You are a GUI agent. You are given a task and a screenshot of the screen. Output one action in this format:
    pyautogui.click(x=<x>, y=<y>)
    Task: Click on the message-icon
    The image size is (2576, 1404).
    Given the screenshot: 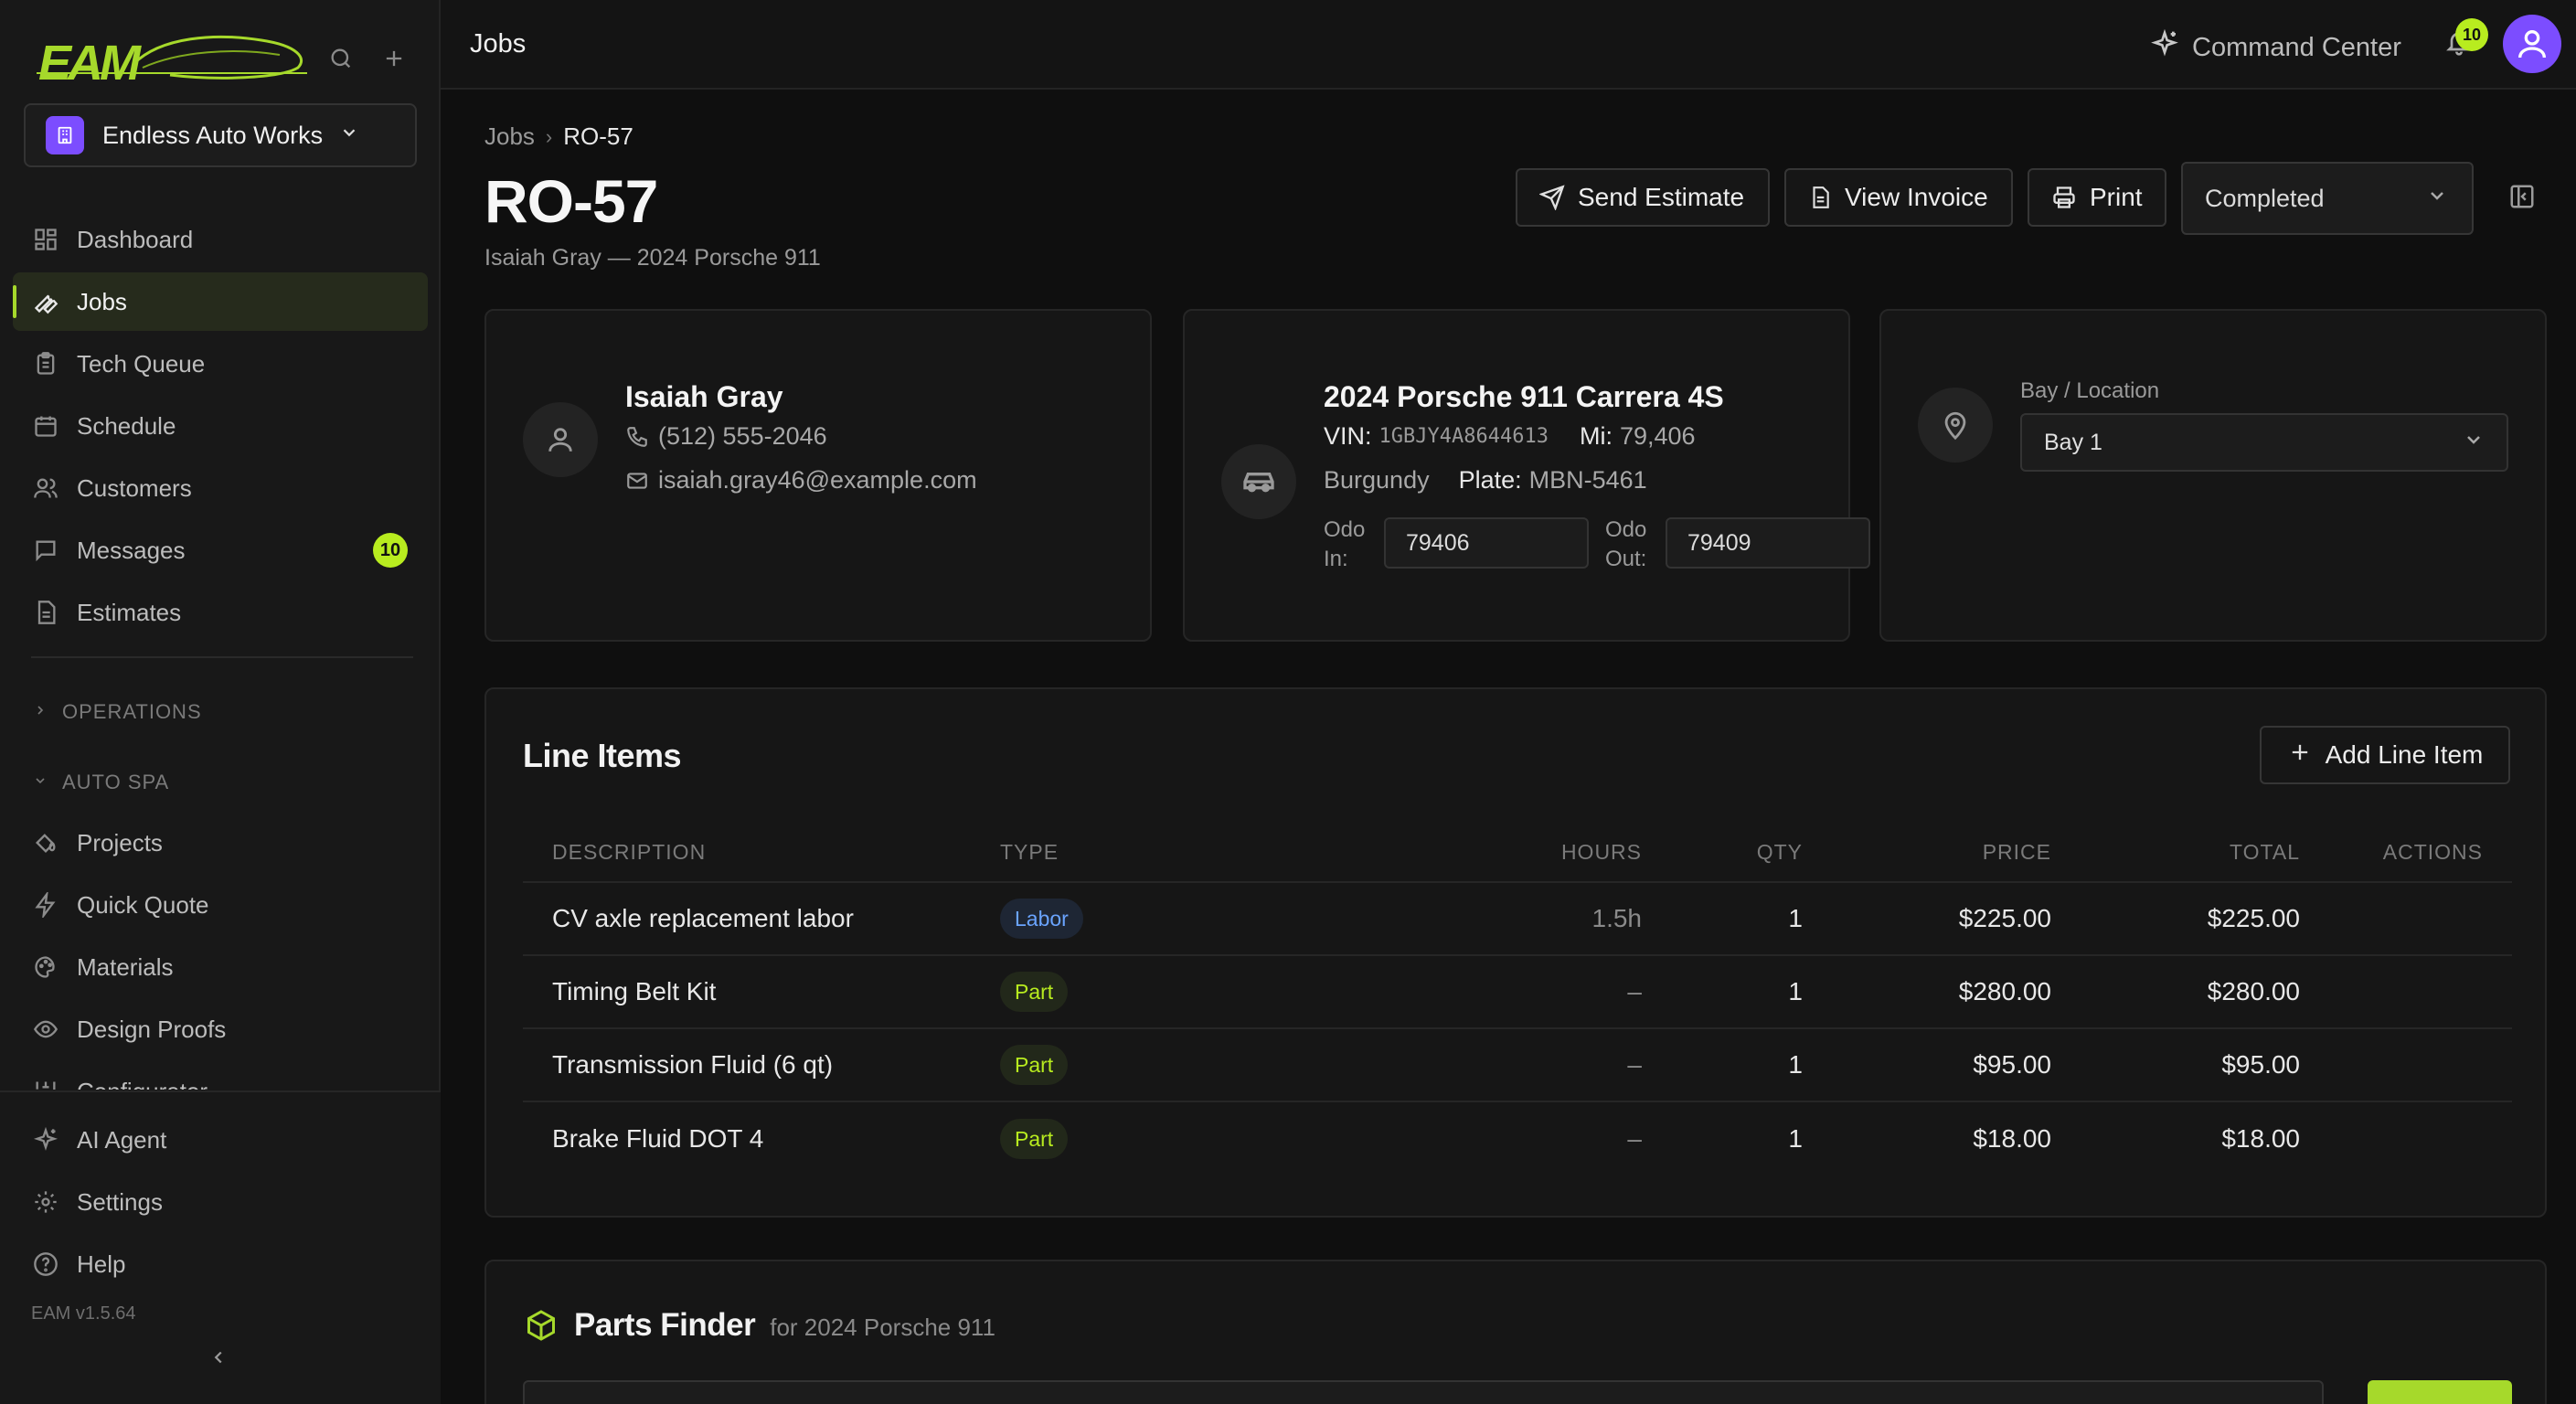 What is the action you would take?
    pyautogui.click(x=45, y=550)
    